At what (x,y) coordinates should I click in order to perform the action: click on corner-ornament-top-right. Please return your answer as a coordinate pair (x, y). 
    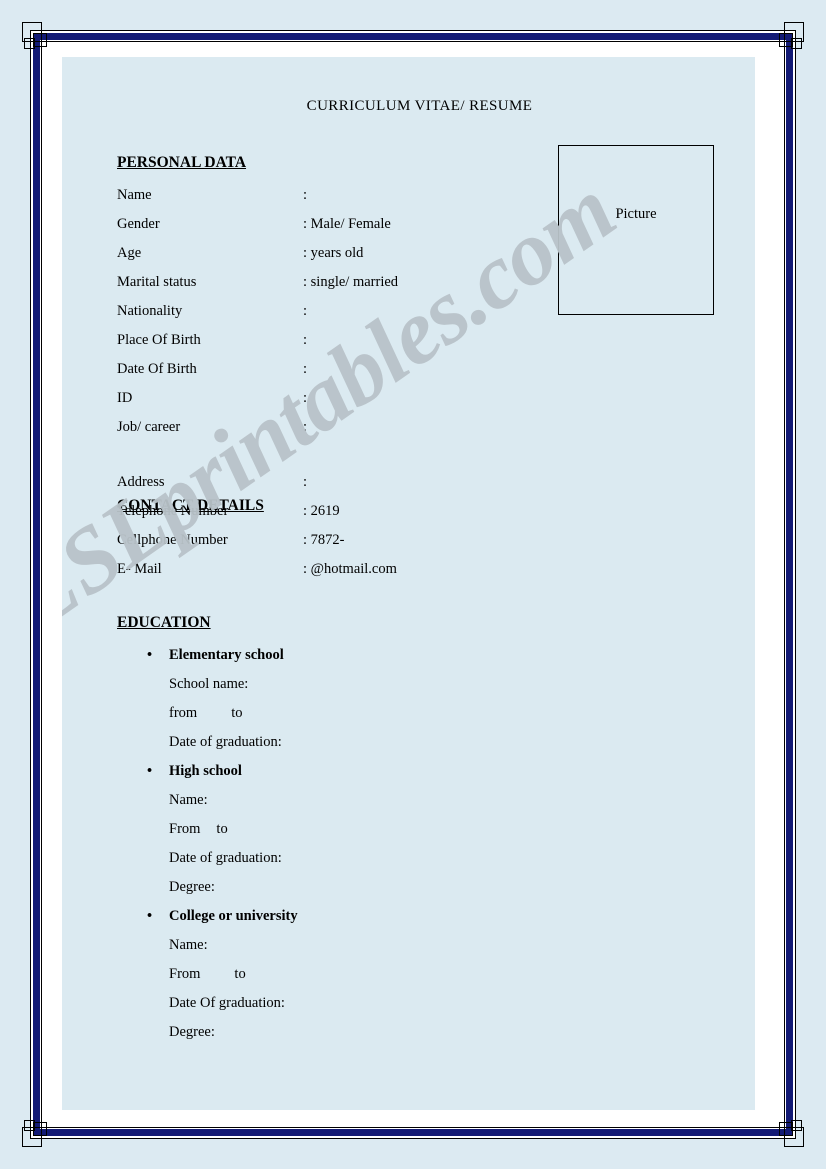
    Looking at the image, I should click on (787, 39).